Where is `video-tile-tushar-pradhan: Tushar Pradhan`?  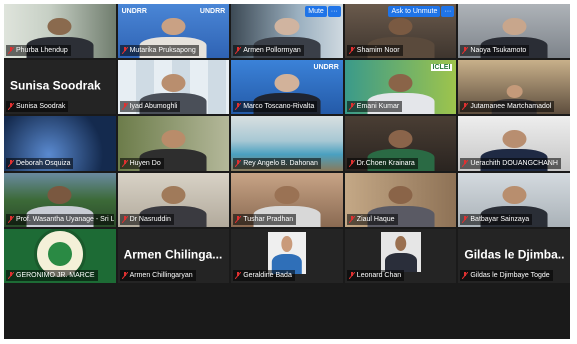
video-tile-tushar-pradhan: Tushar Pradhan is located at coordinates (287, 199).